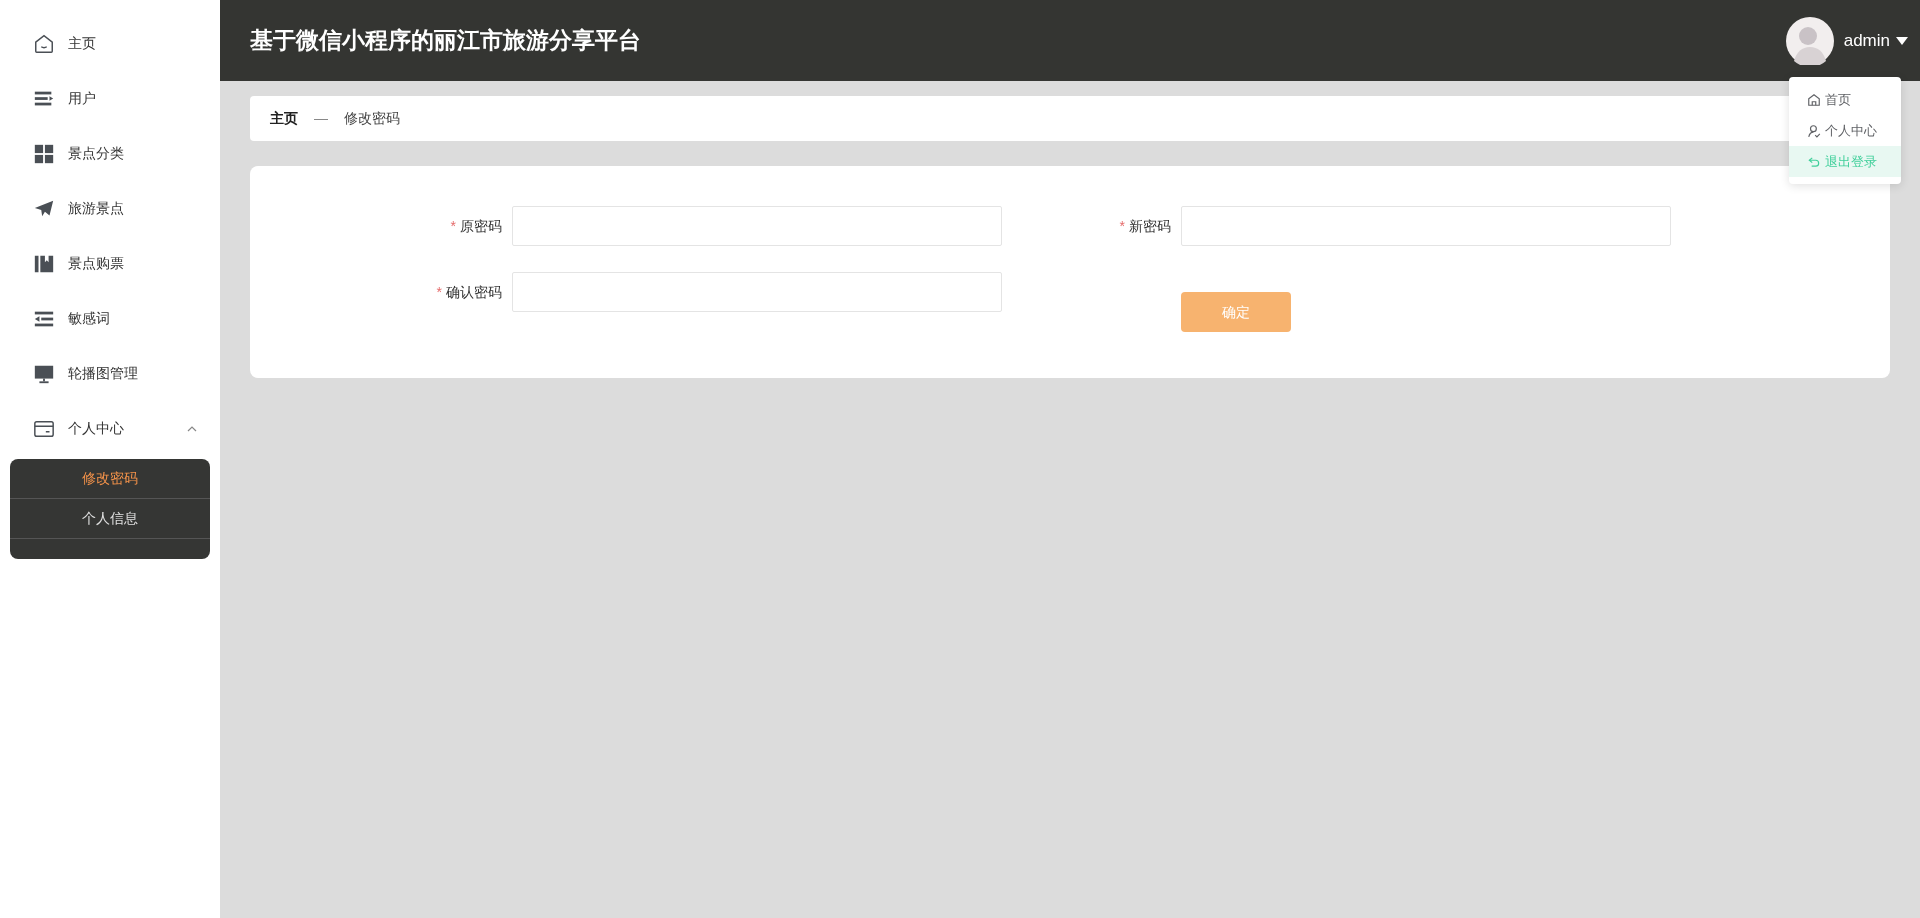 Image resolution: width=1920 pixels, height=918 pixels. Describe the element at coordinates (445, 41) in the screenshot. I see `site-title: 基于微信小程序的丽江市旅游分享平台` at that location.